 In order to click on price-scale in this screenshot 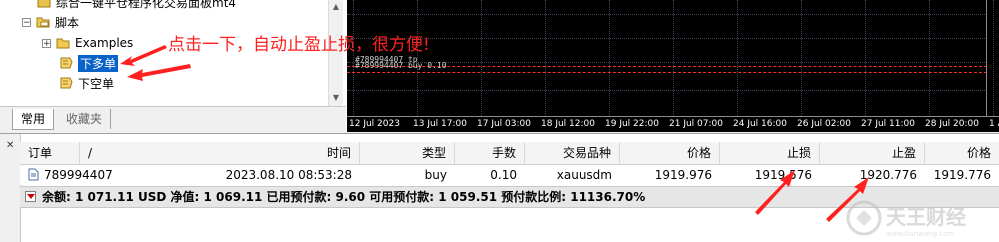, I will do `click(992, 58)`.